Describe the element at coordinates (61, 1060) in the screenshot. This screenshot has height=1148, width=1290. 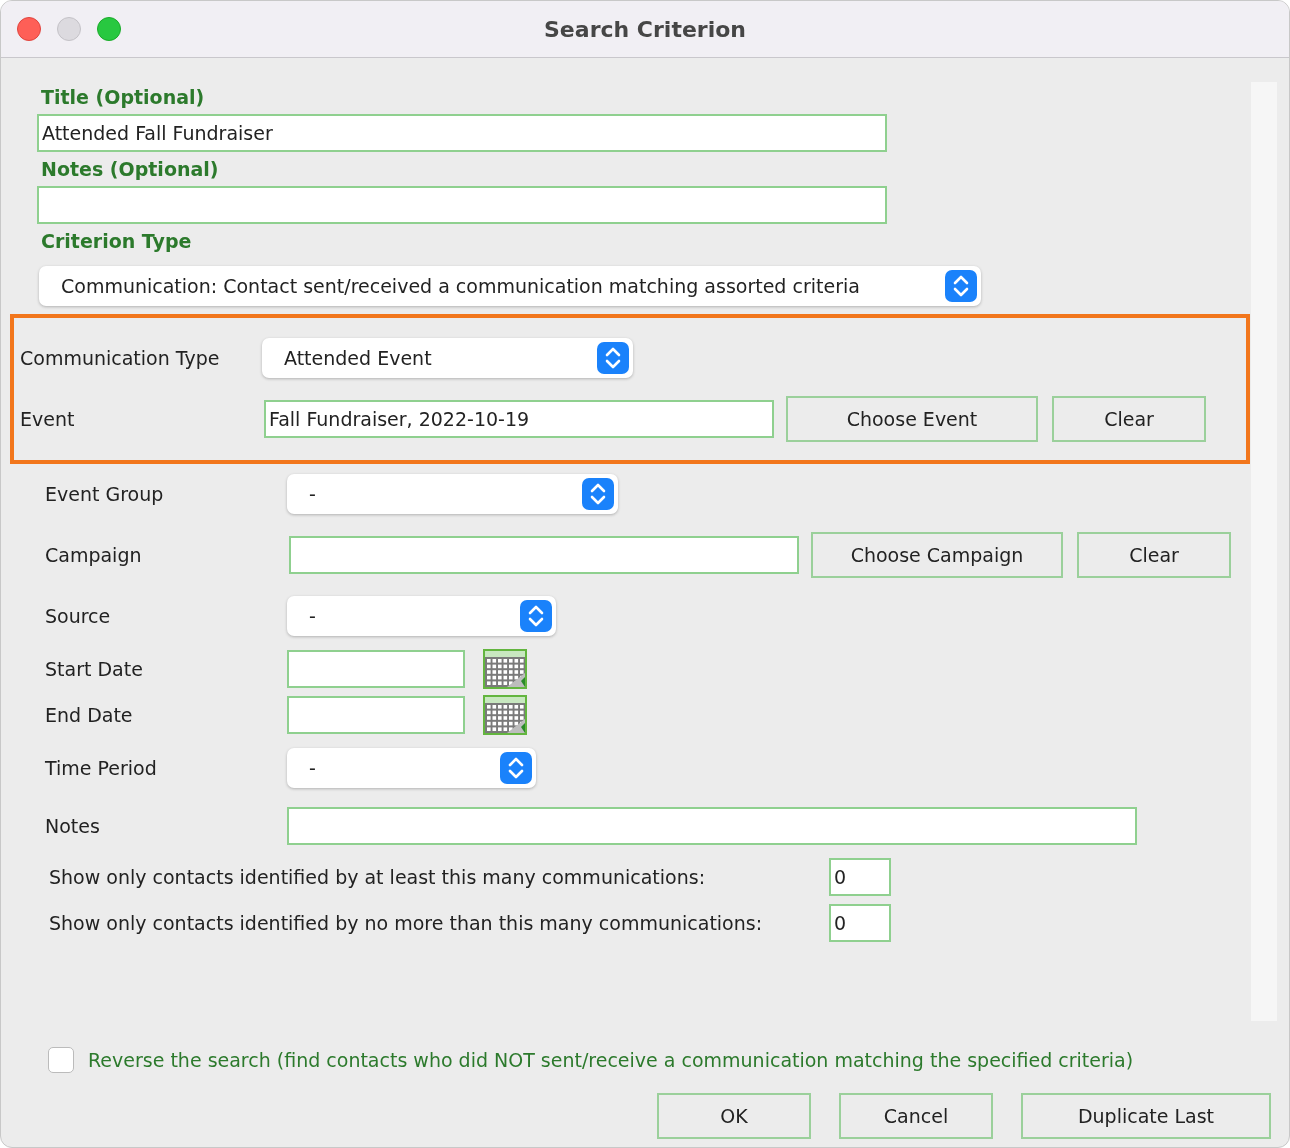
I see `checkbox` at that location.